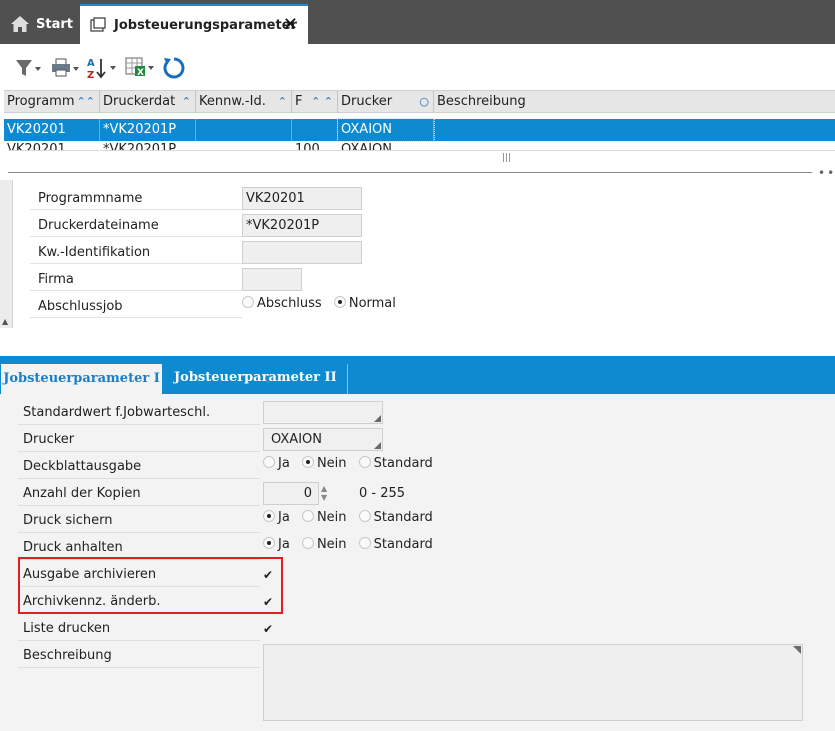  What do you see at coordinates (28, 68) in the screenshot?
I see `filter-button` at bounding box center [28, 68].